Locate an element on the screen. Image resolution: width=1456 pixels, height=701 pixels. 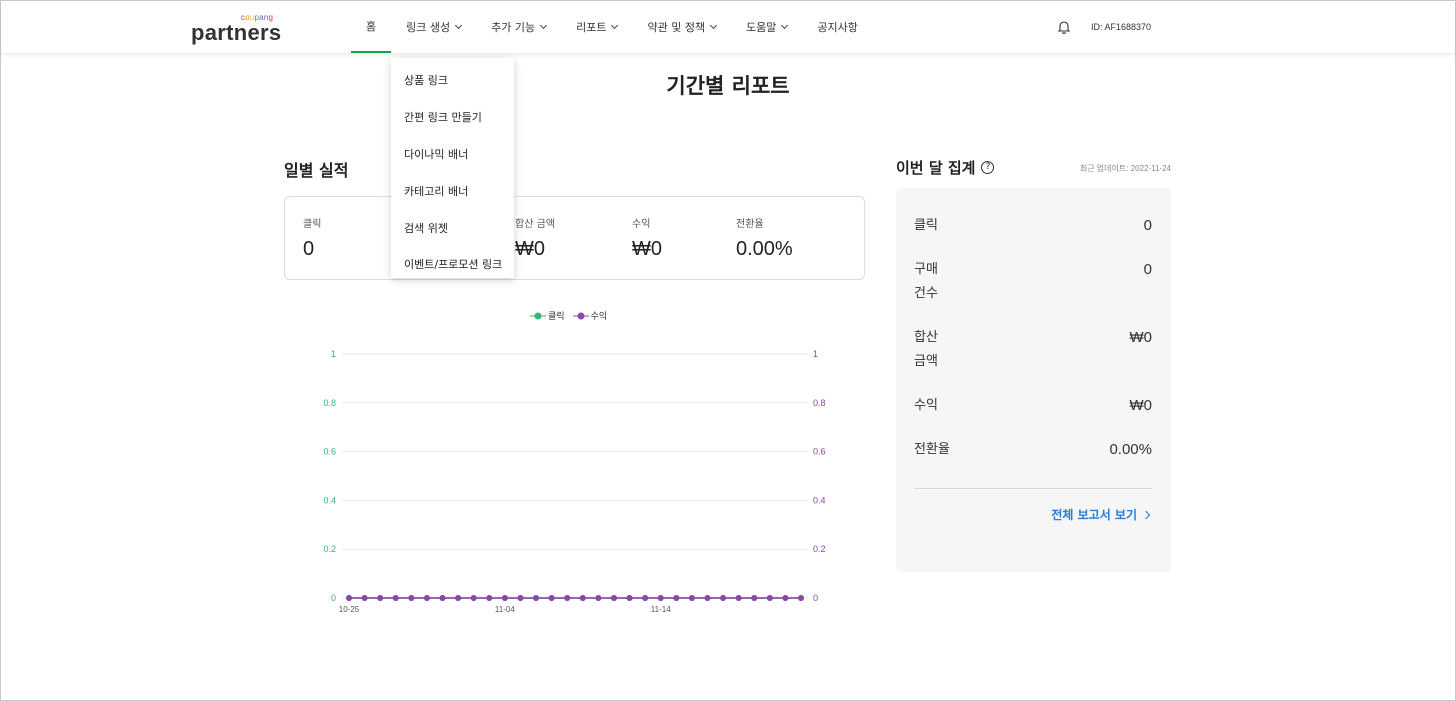
nav-item-label: 링크 생성 is located at coordinates (428, 27).